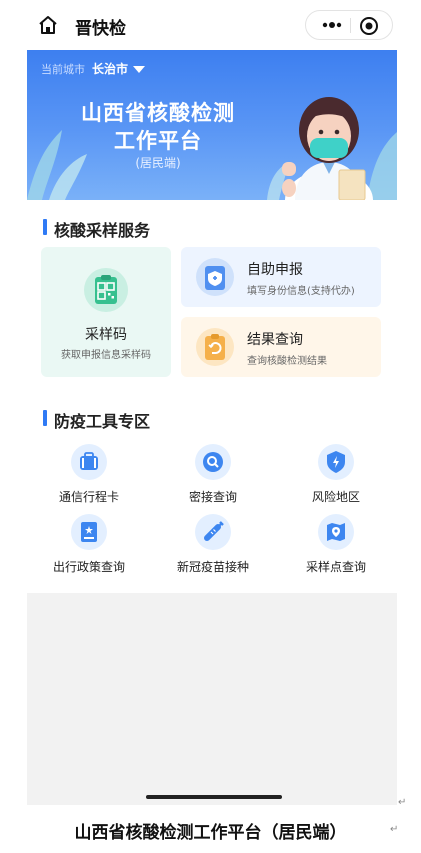  I want to click on current-city-label: 当前城市, so click(63, 69).